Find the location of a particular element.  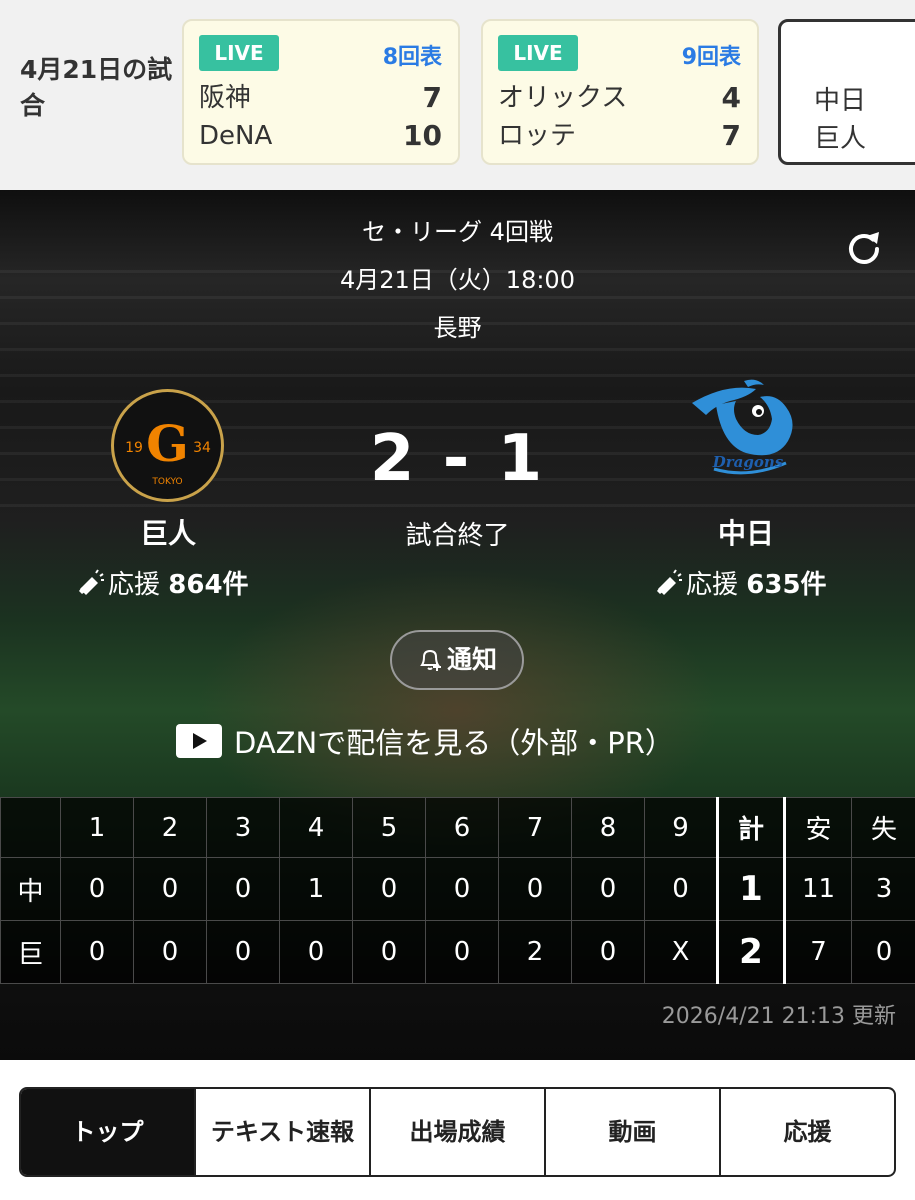

team-name: オリックス is located at coordinates (563, 98).